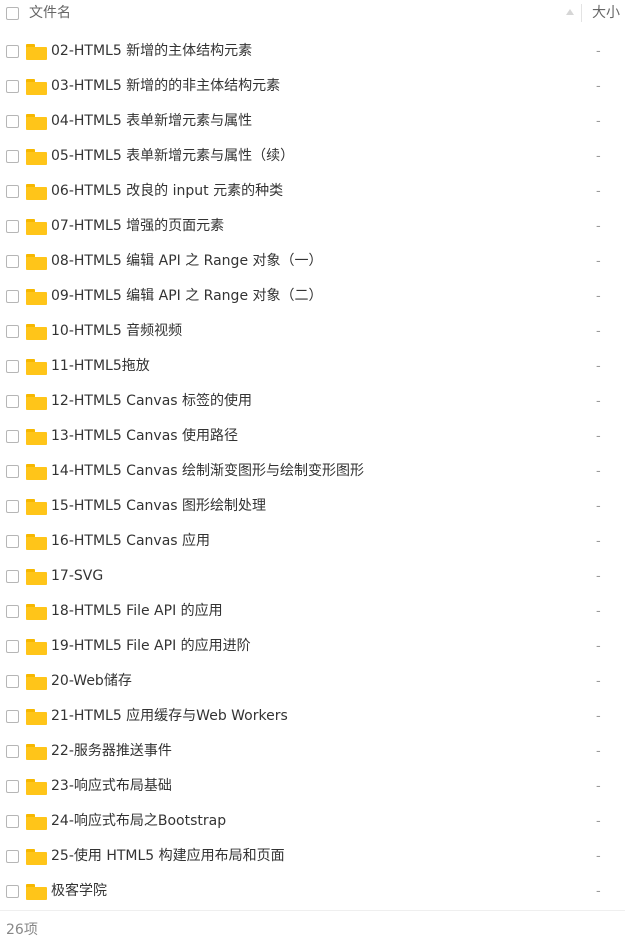  Describe the element at coordinates (187, 261) in the screenshot. I see `file-name-link: 08-HTML5 编辑 API 之 Range 对象（一）` at that location.